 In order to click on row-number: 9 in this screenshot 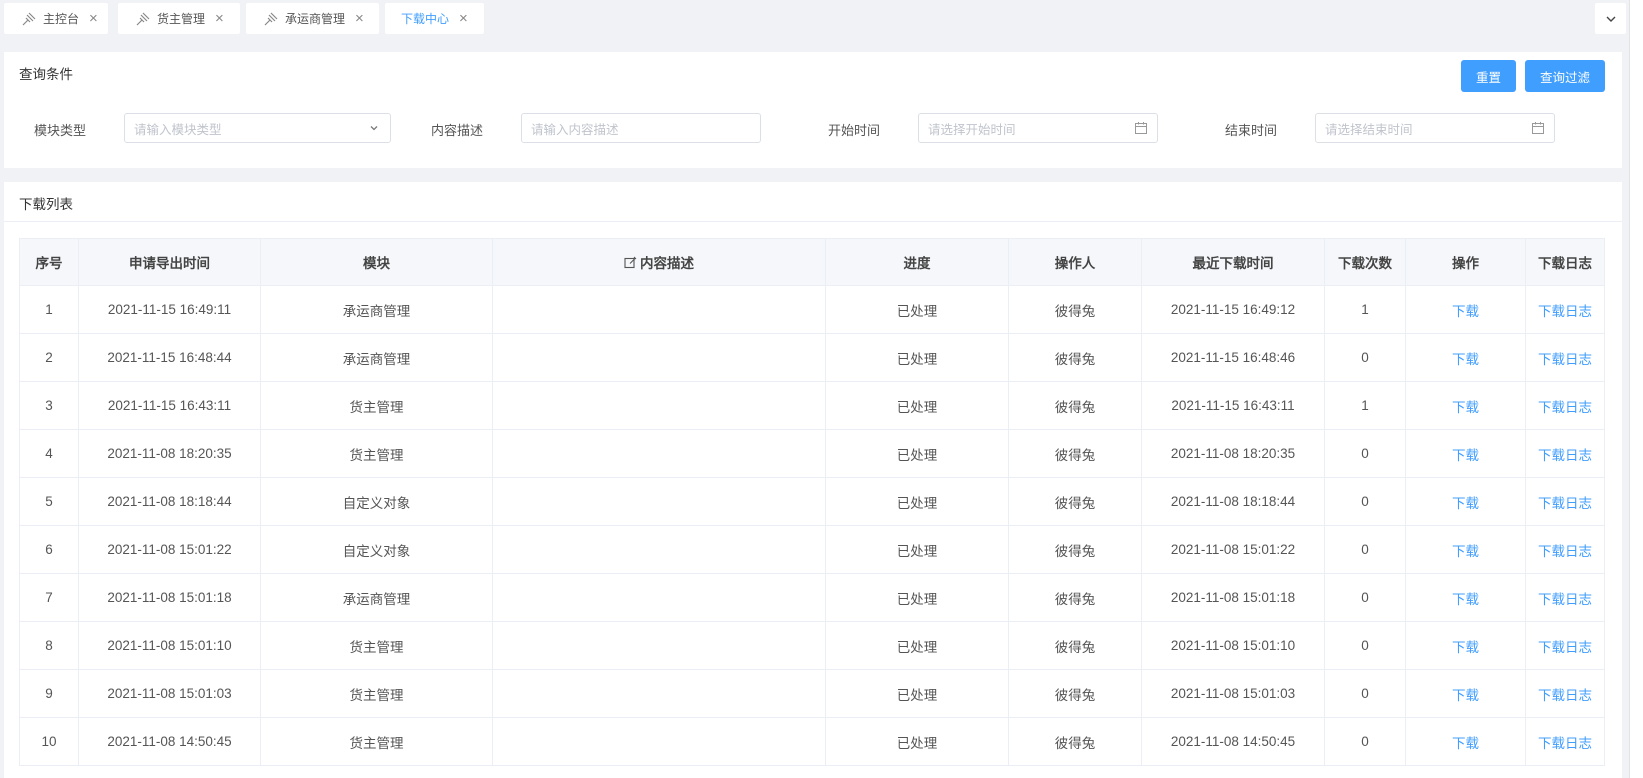, I will do `click(49, 693)`.